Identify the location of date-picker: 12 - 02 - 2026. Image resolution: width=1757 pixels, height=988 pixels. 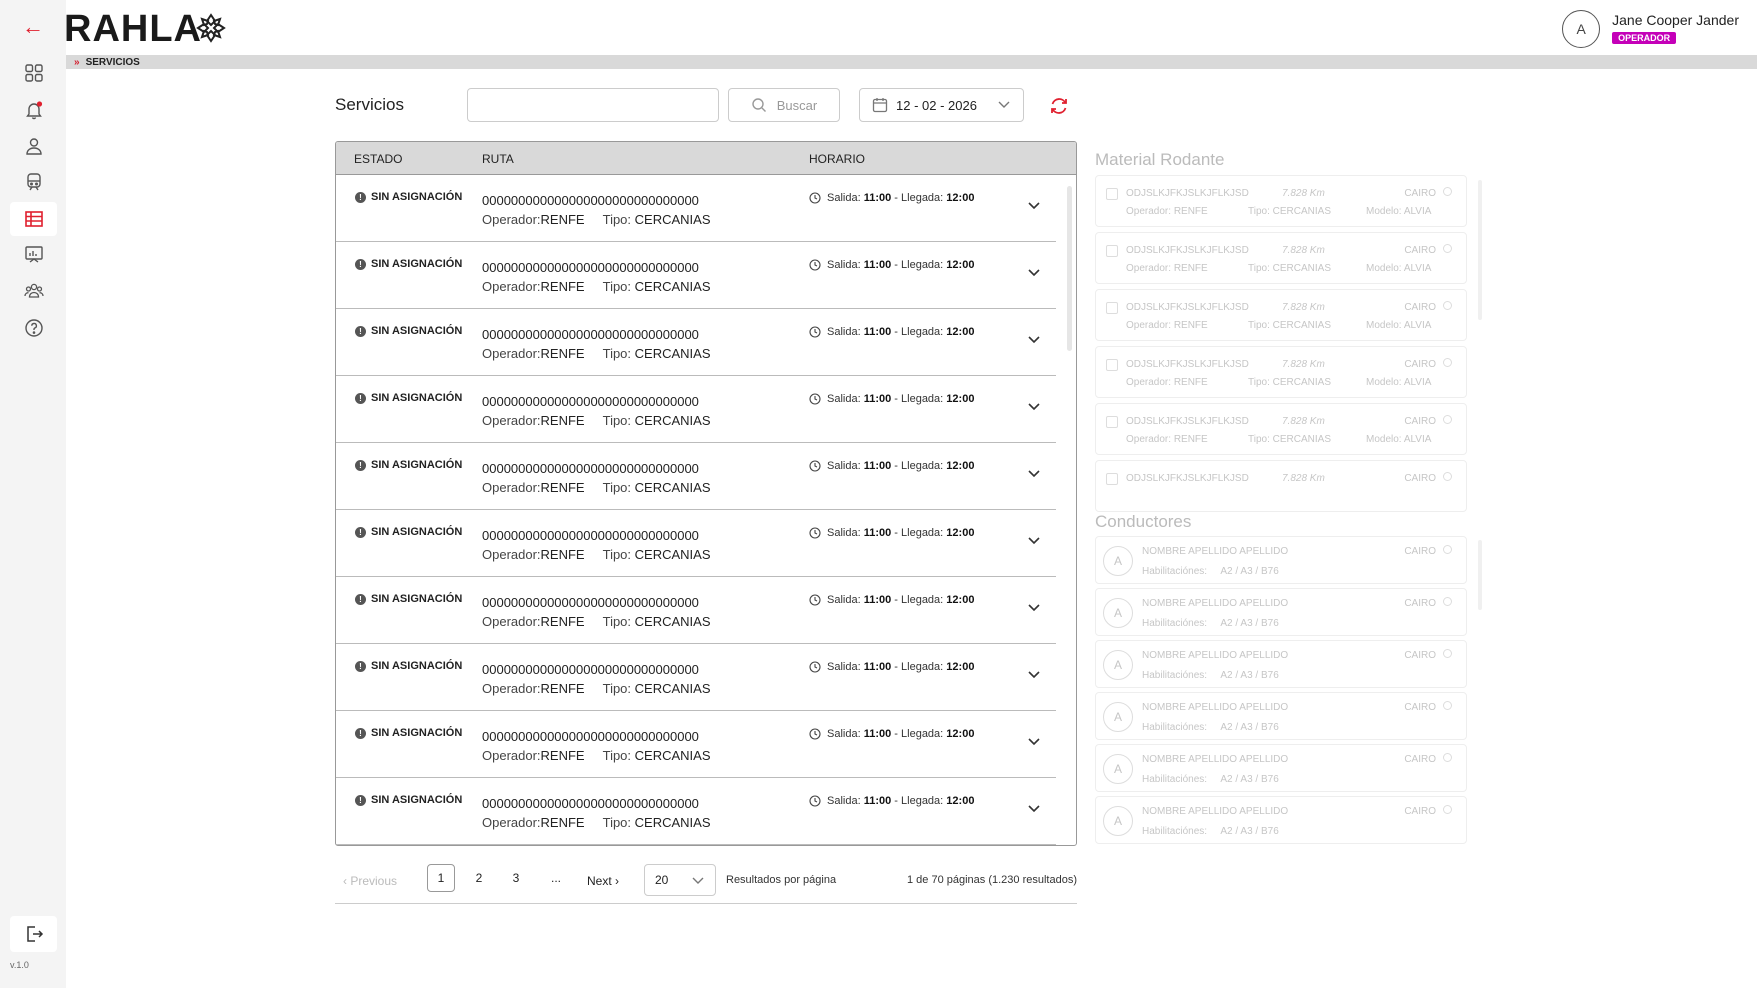
(941, 105).